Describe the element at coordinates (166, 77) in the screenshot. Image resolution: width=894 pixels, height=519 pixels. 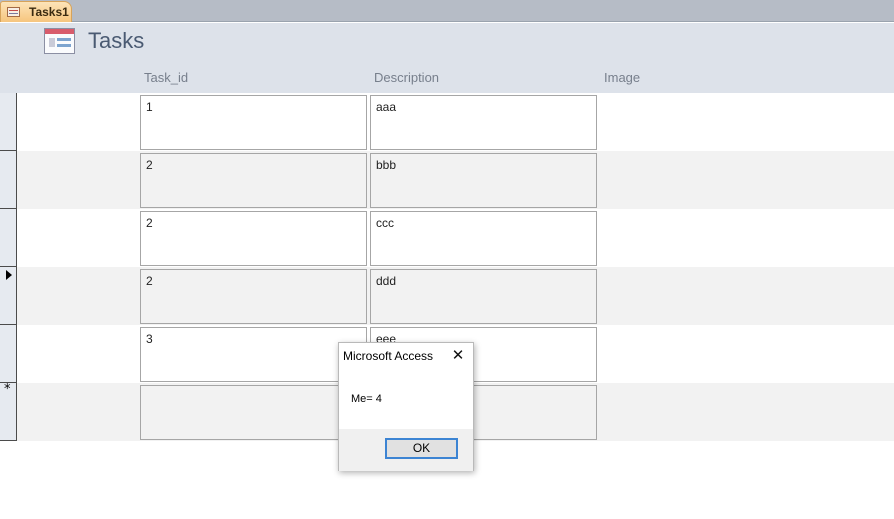
I see `column-header-task-id: Task_id` at that location.